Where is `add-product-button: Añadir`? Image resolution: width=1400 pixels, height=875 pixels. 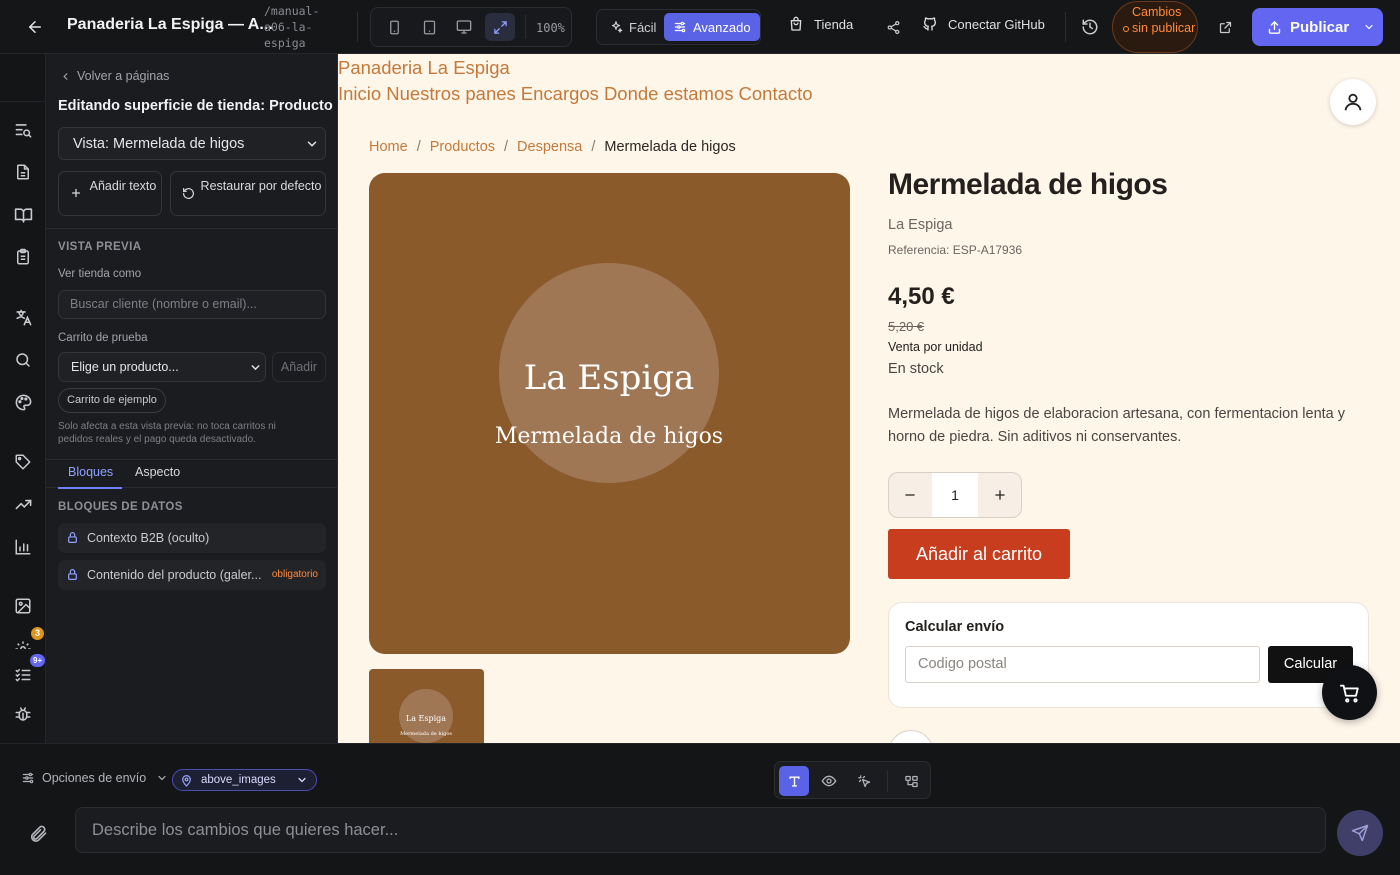
add-product-button: Añadir is located at coordinates (299, 367).